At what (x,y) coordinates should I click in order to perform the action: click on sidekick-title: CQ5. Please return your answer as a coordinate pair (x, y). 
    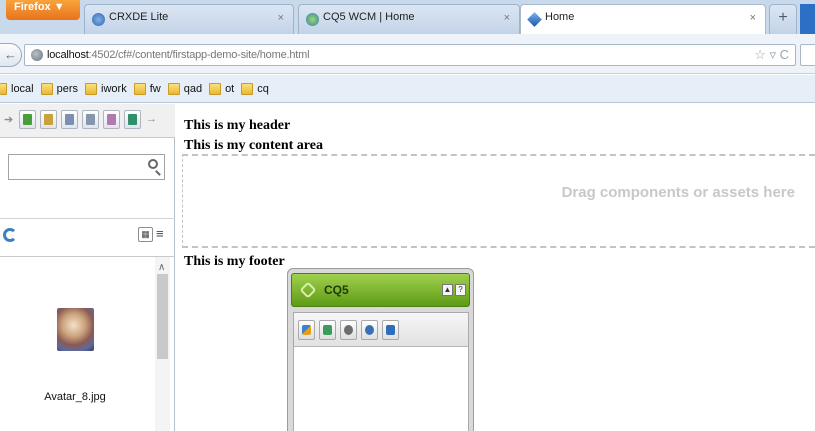
    Looking at the image, I should click on (336, 290).